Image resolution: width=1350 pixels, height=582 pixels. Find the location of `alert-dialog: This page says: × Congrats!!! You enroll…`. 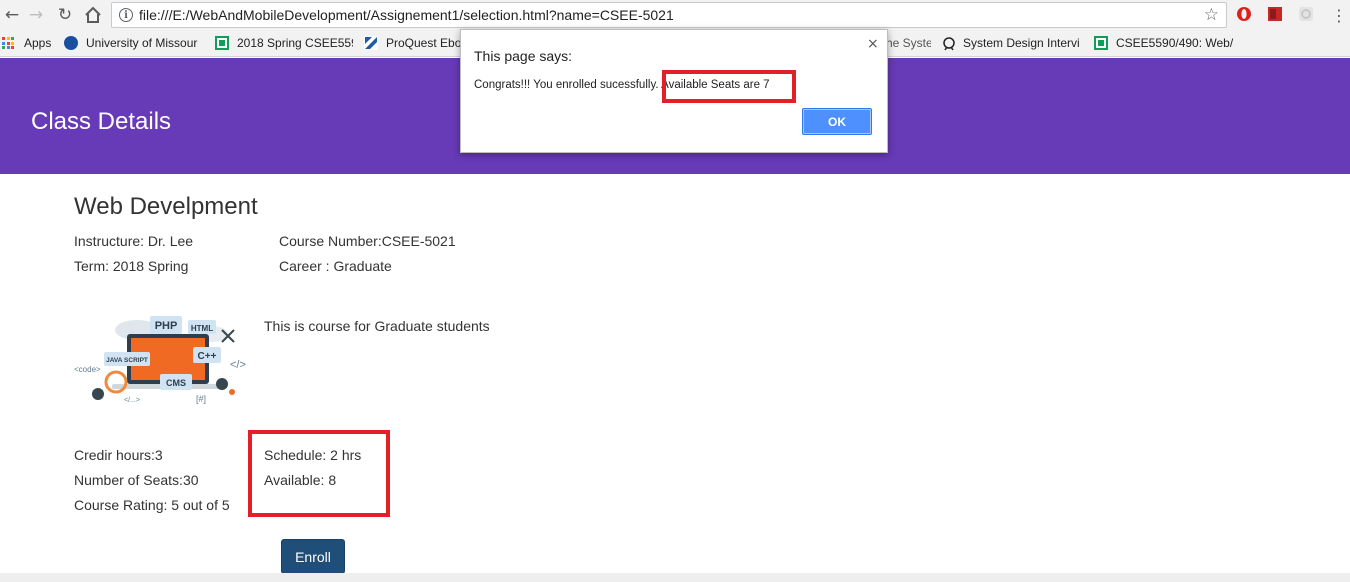

alert-dialog: This page says: × Congrats!!! You enroll… is located at coordinates (674, 91).